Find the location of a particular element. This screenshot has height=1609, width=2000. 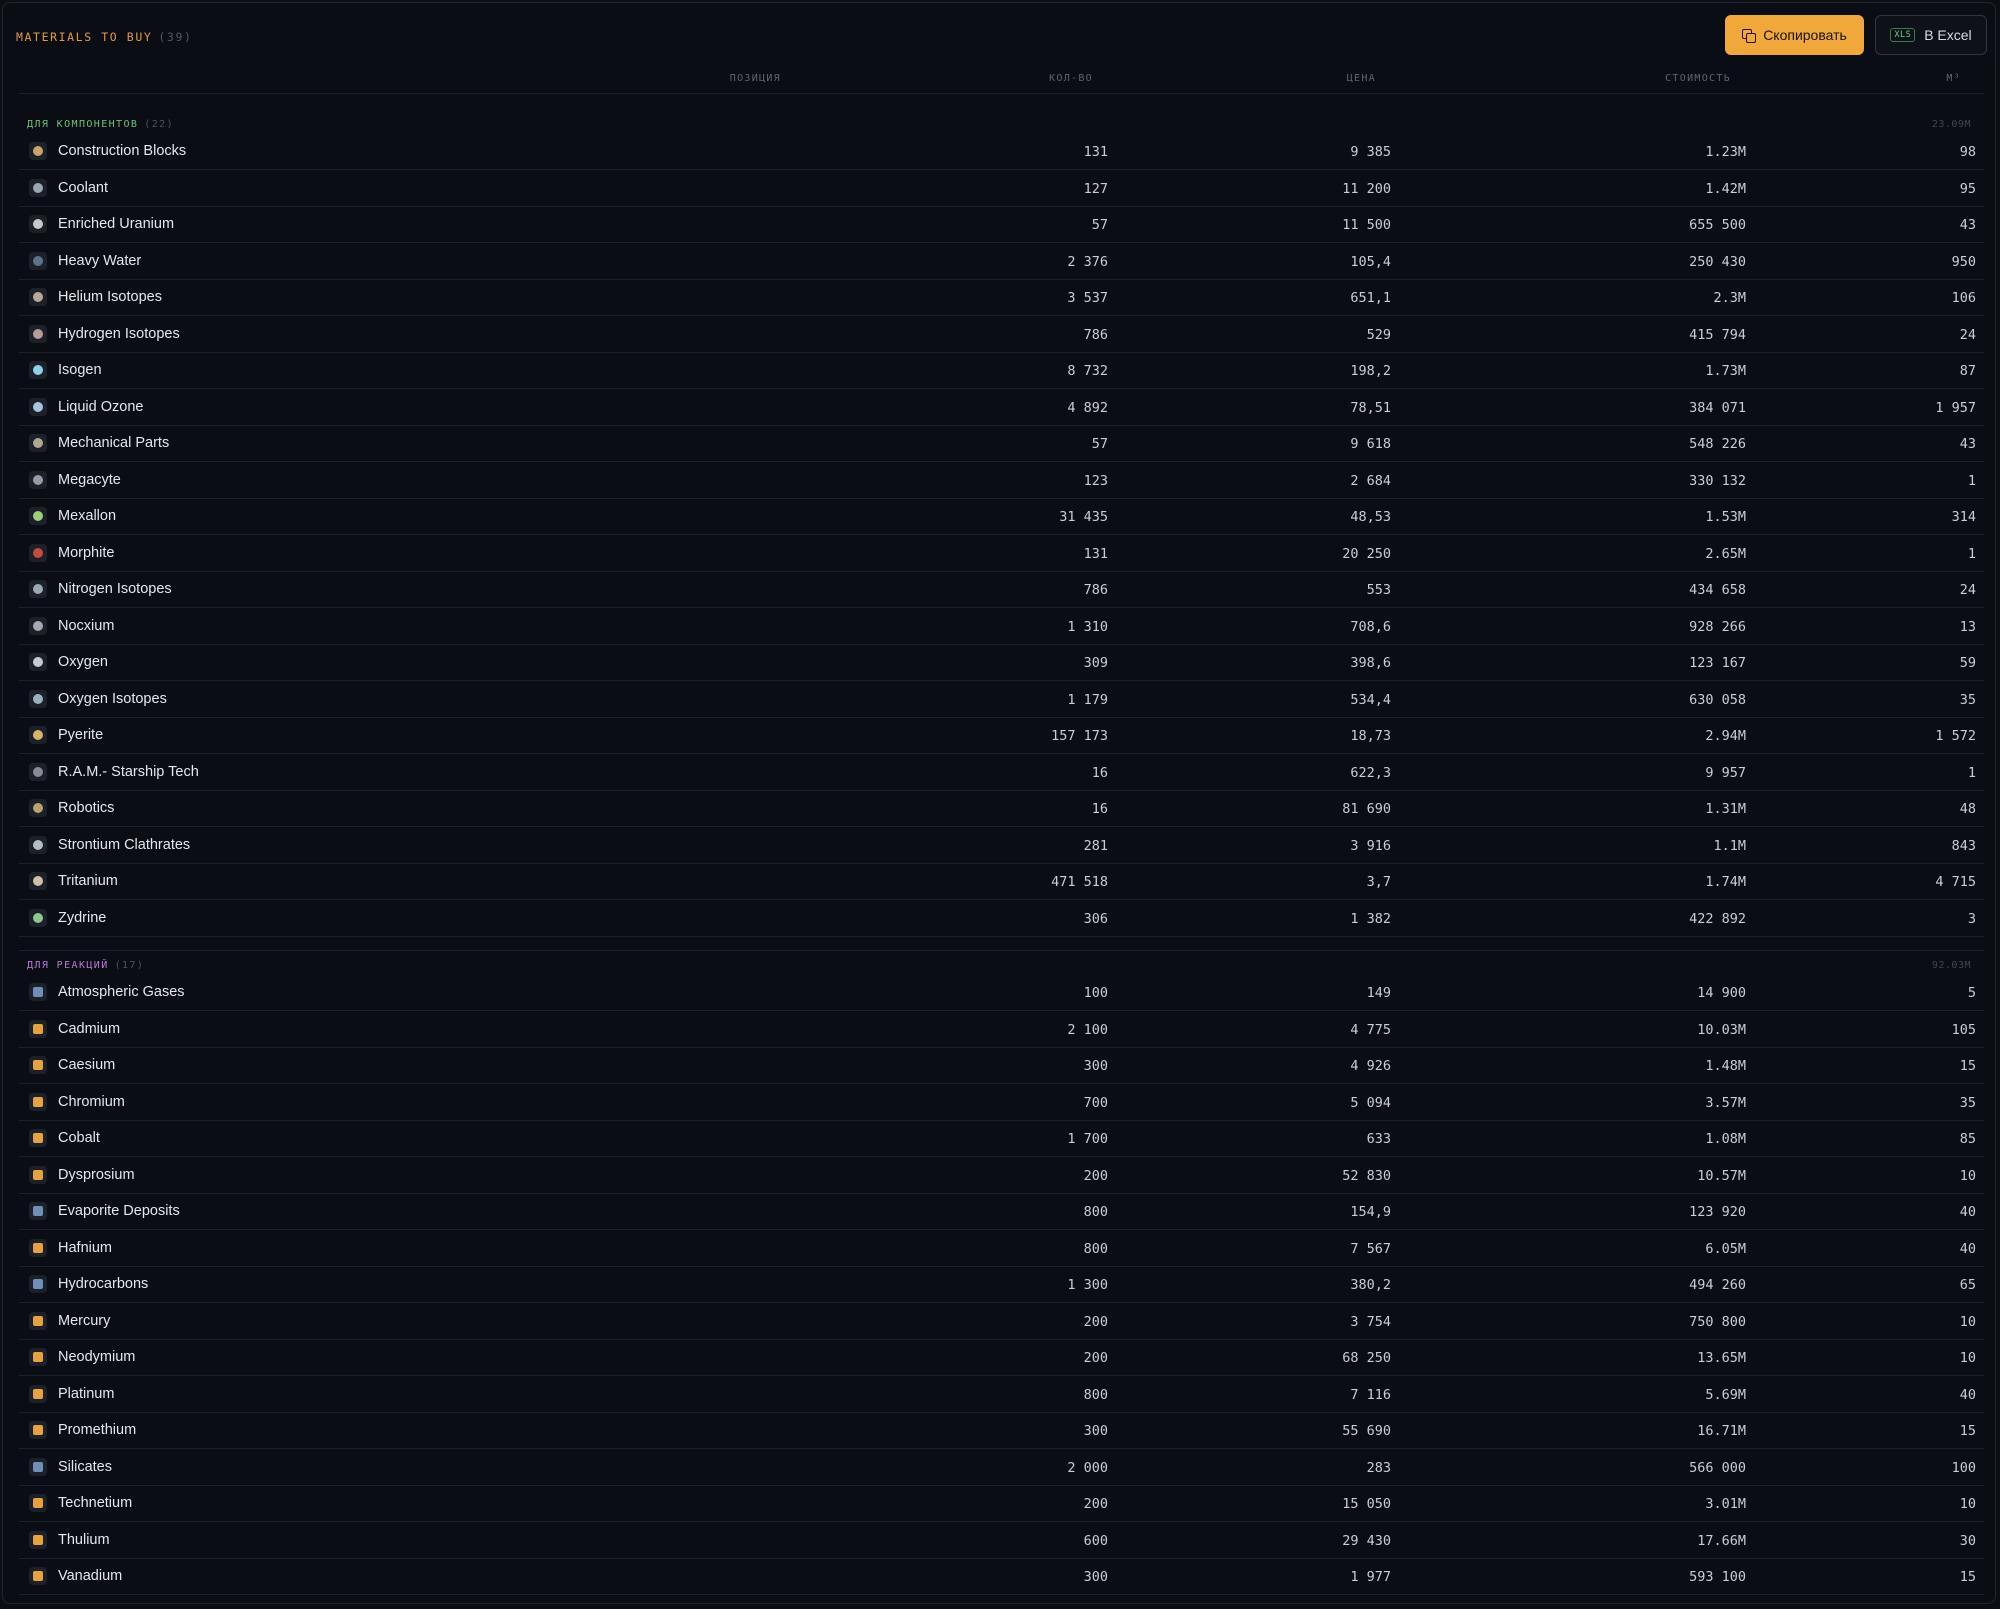

panel-title: MATERIALS TO BUY (39) is located at coordinates (104, 37).